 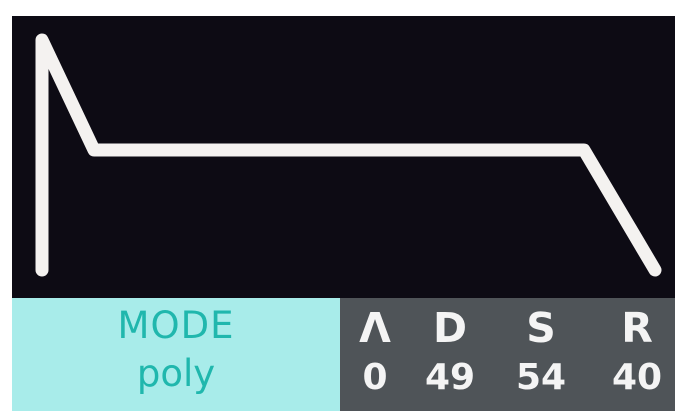 What do you see at coordinates (637, 354) in the screenshot?
I see `release-param: R 40` at bounding box center [637, 354].